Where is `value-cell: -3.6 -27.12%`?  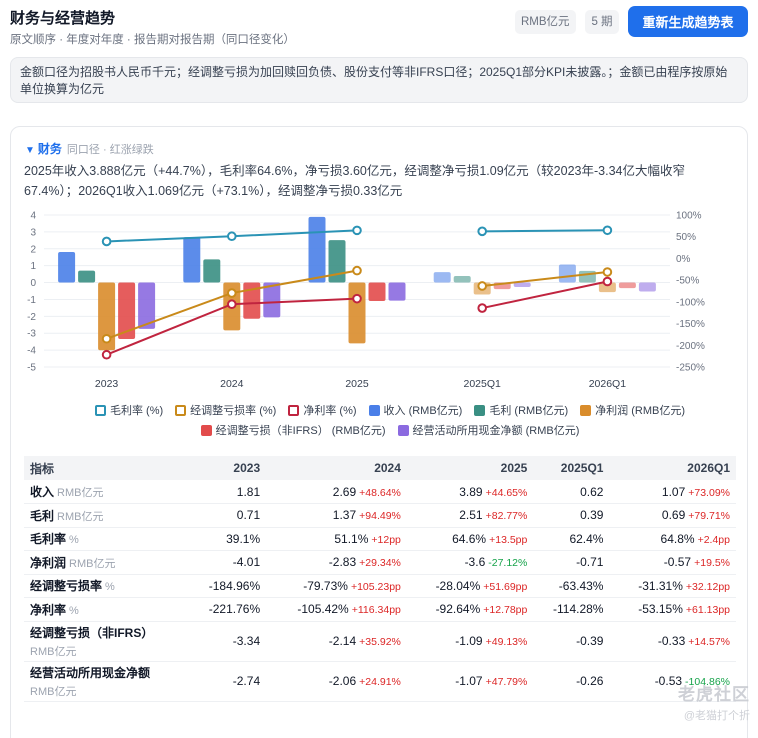
value-cell: -3.6 -27.12% is located at coordinates (470, 562).